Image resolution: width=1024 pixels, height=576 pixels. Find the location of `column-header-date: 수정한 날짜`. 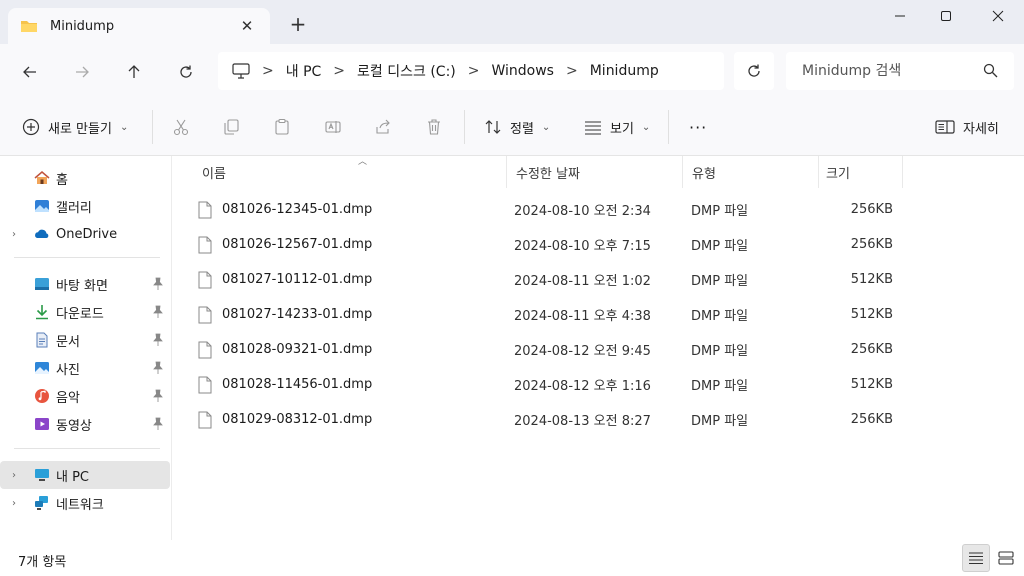

column-header-date: 수정한 날짜 is located at coordinates (592, 172).